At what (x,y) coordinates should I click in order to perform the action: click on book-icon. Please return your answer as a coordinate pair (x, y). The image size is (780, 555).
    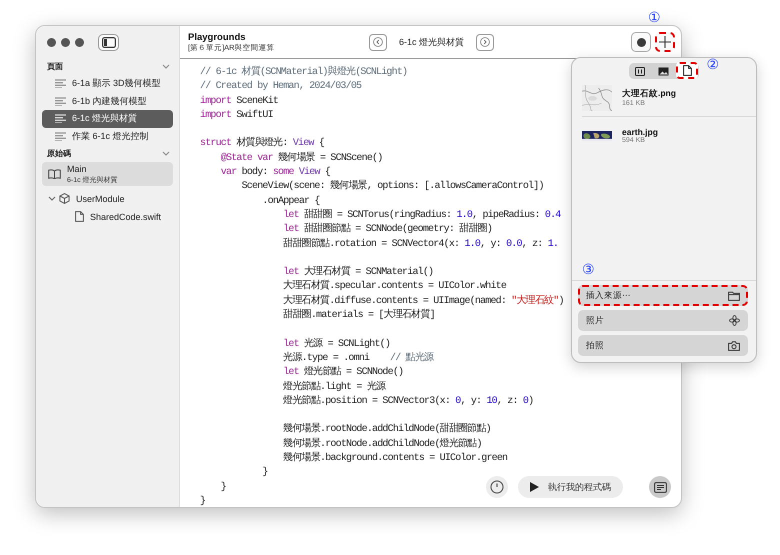
    Looking at the image, I should click on (54, 174).